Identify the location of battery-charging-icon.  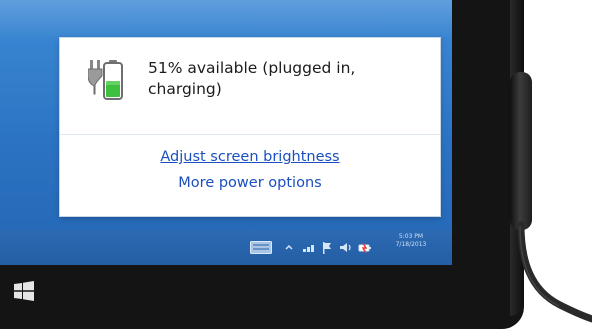
(105, 80).